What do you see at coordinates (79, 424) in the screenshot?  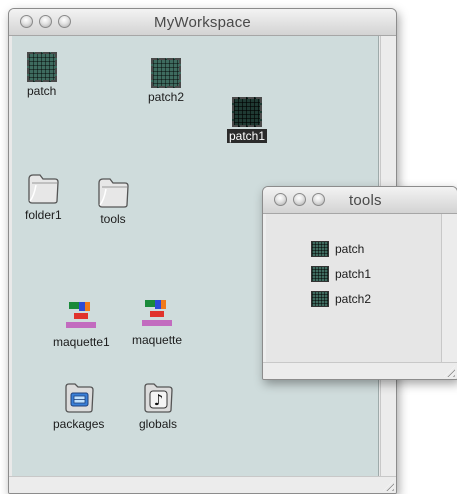 I see `item-label: packages` at bounding box center [79, 424].